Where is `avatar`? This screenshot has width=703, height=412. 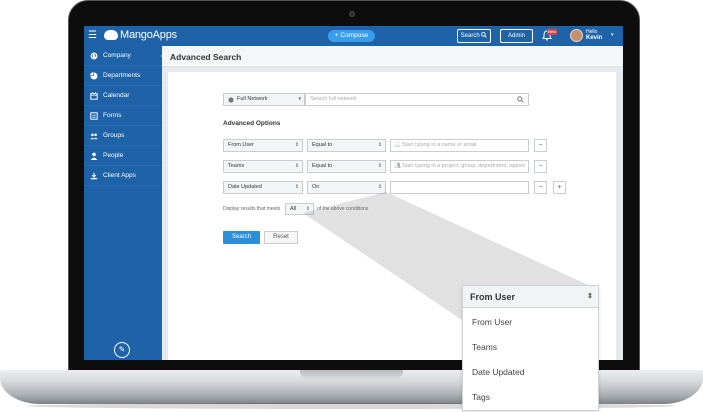 avatar is located at coordinates (576, 35).